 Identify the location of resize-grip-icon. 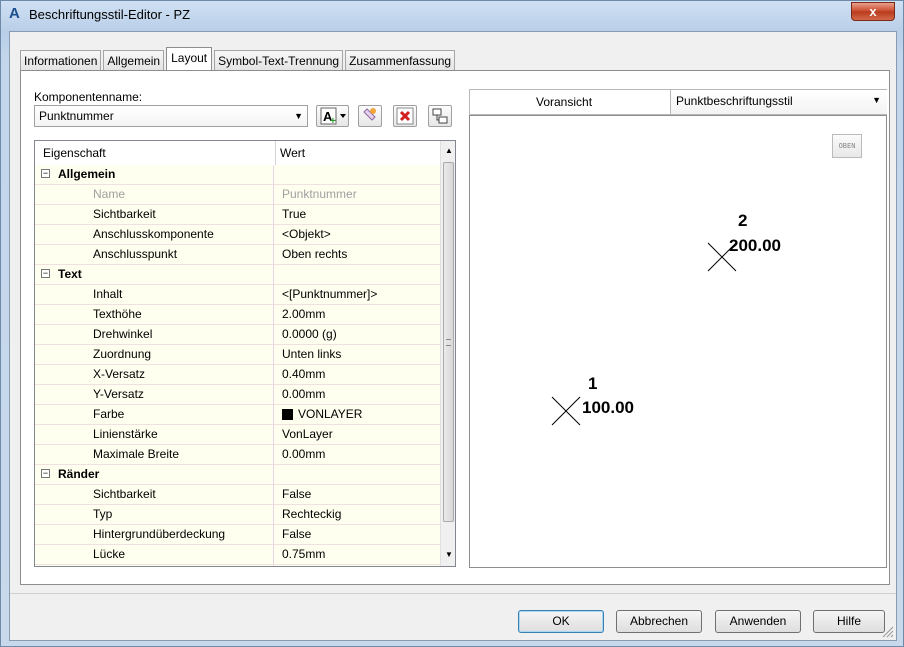
(888, 632).